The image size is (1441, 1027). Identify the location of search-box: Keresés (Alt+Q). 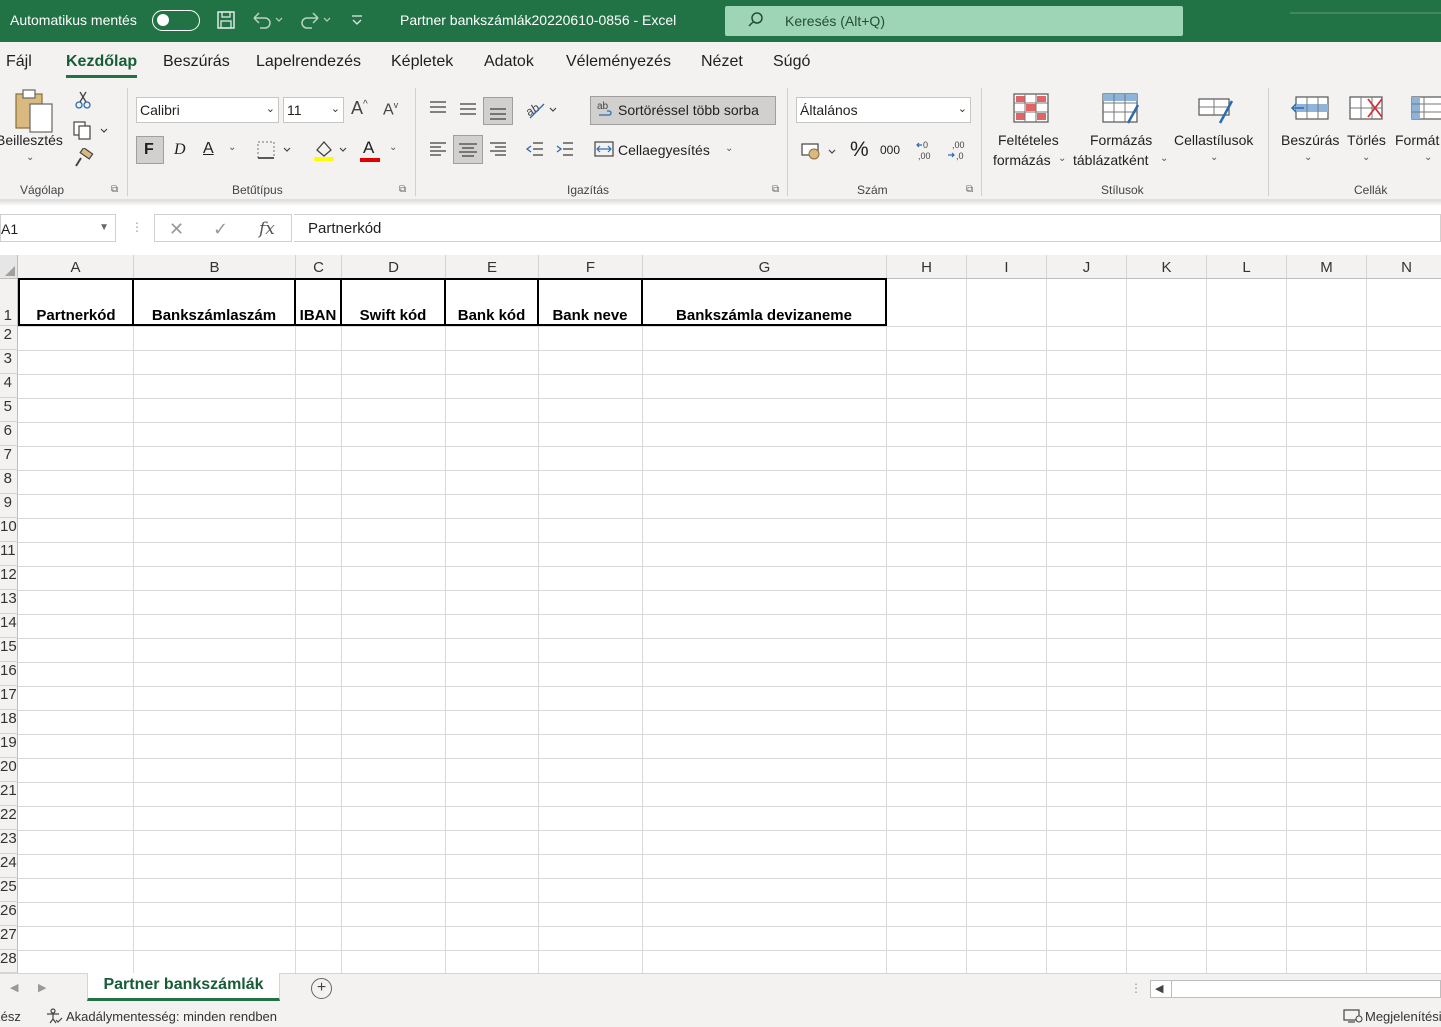
(954, 21).